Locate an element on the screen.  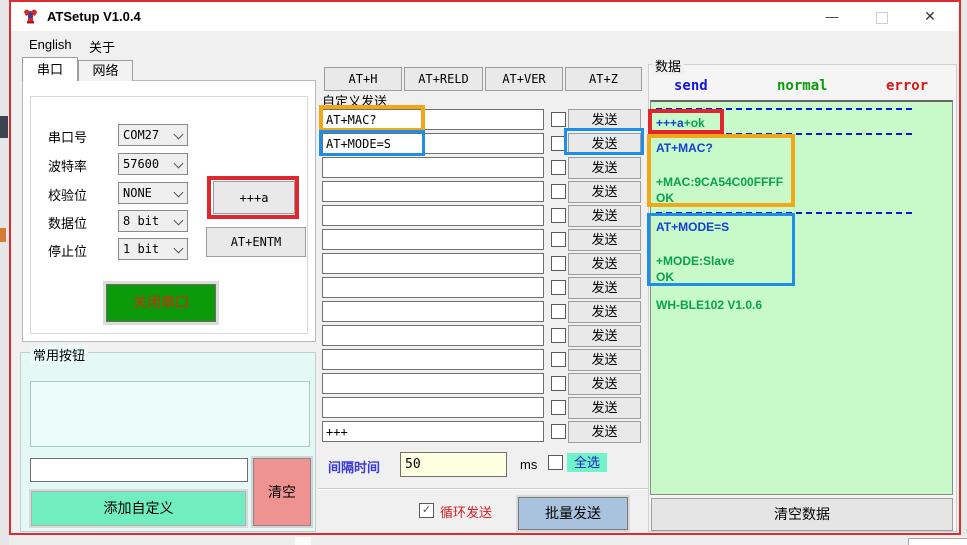
interval-input is located at coordinates (453, 464).